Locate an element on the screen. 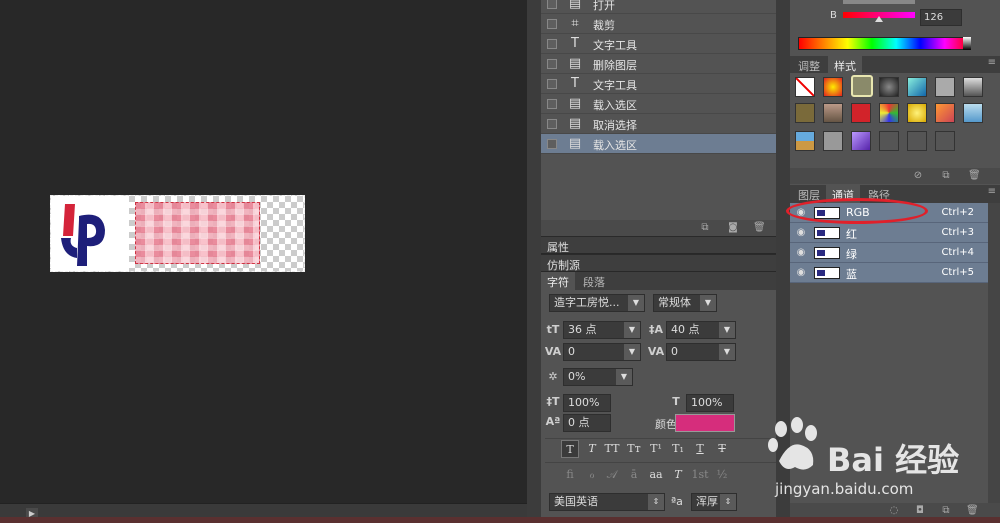 Image resolution: width=1000 pixels, height=523 pixels. styles-panel is located at coordinates (895, 128).